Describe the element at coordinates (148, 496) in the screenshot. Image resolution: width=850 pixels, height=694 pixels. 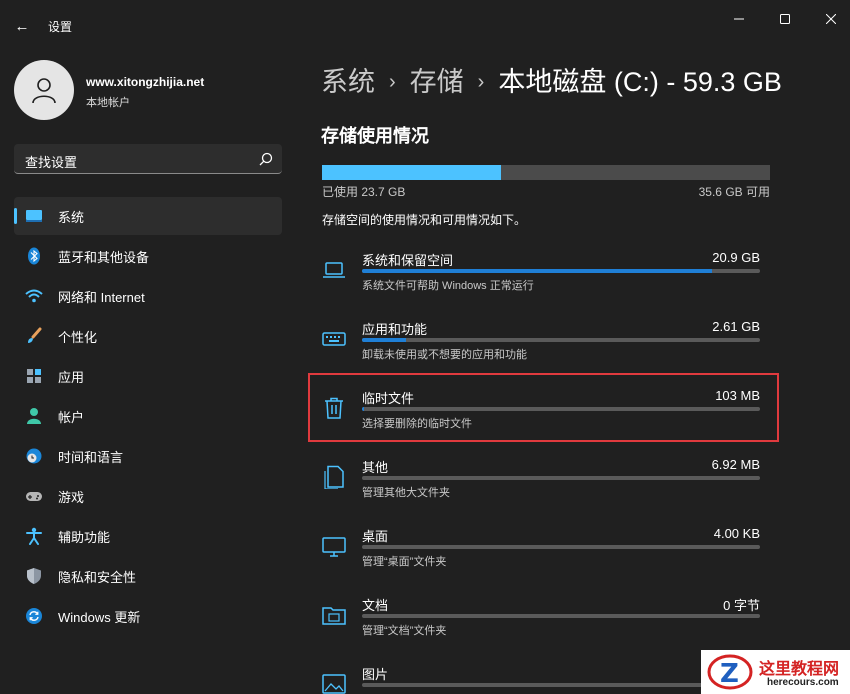
I see `sidebar-item-gaming: 游戏` at that location.